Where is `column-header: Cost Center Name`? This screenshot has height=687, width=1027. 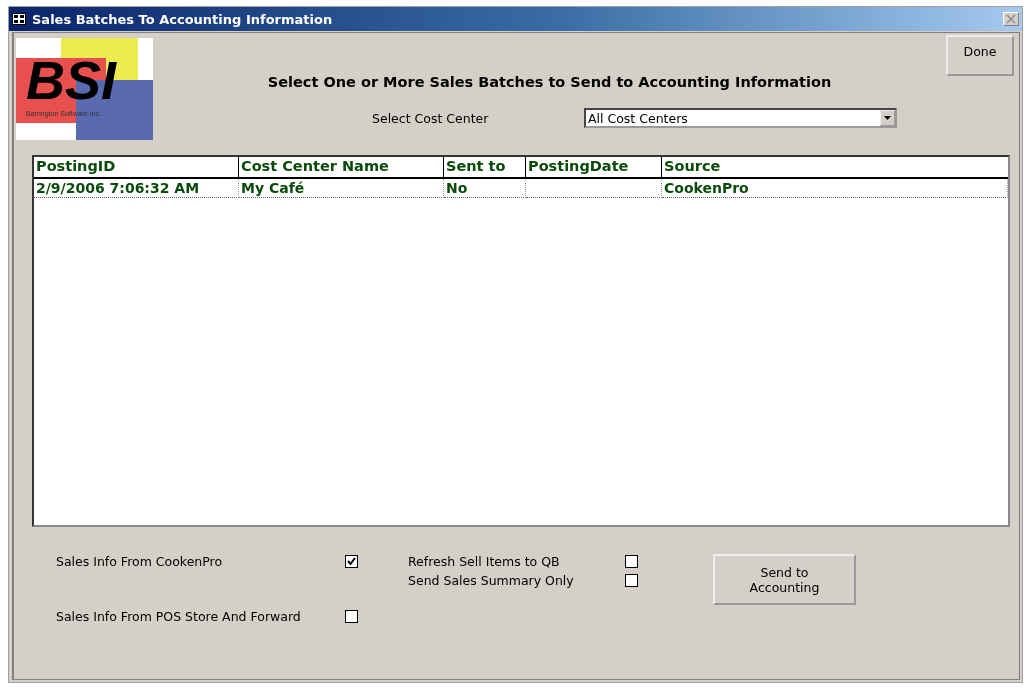
column-header: Cost Center Name is located at coordinates (341, 167).